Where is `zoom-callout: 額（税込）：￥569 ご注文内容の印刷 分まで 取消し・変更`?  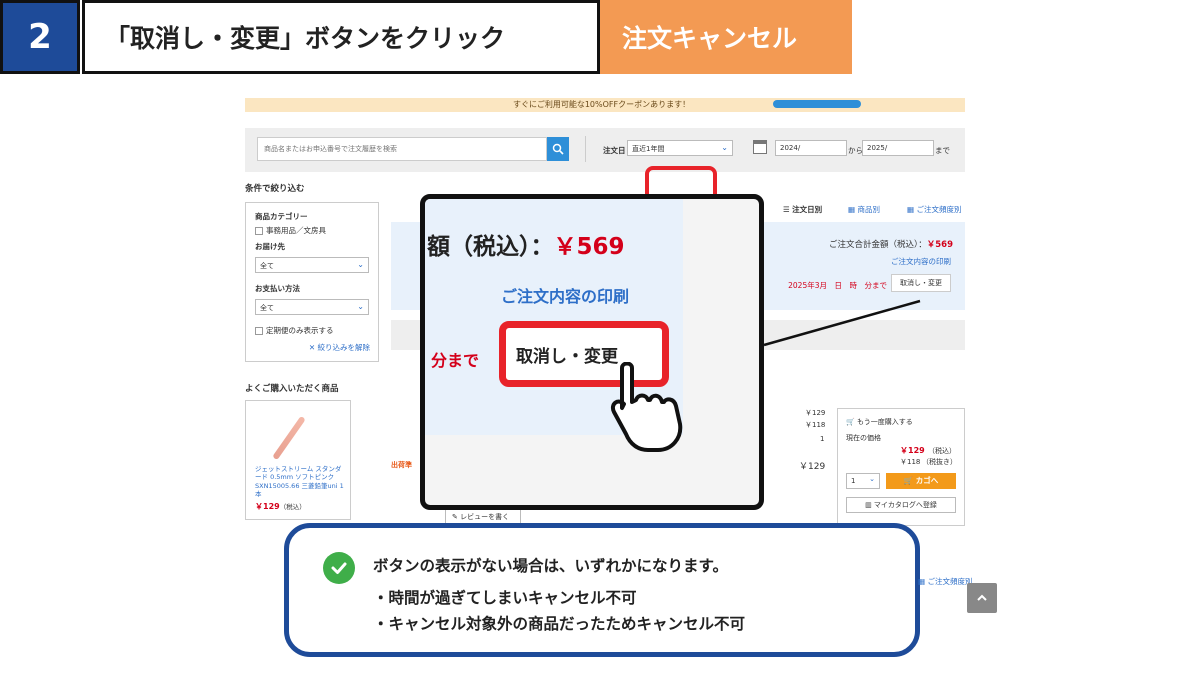
zoom-callout: 額（税込）：￥569 ご注文内容の印刷 分まで 取消し・変更 is located at coordinates (592, 352).